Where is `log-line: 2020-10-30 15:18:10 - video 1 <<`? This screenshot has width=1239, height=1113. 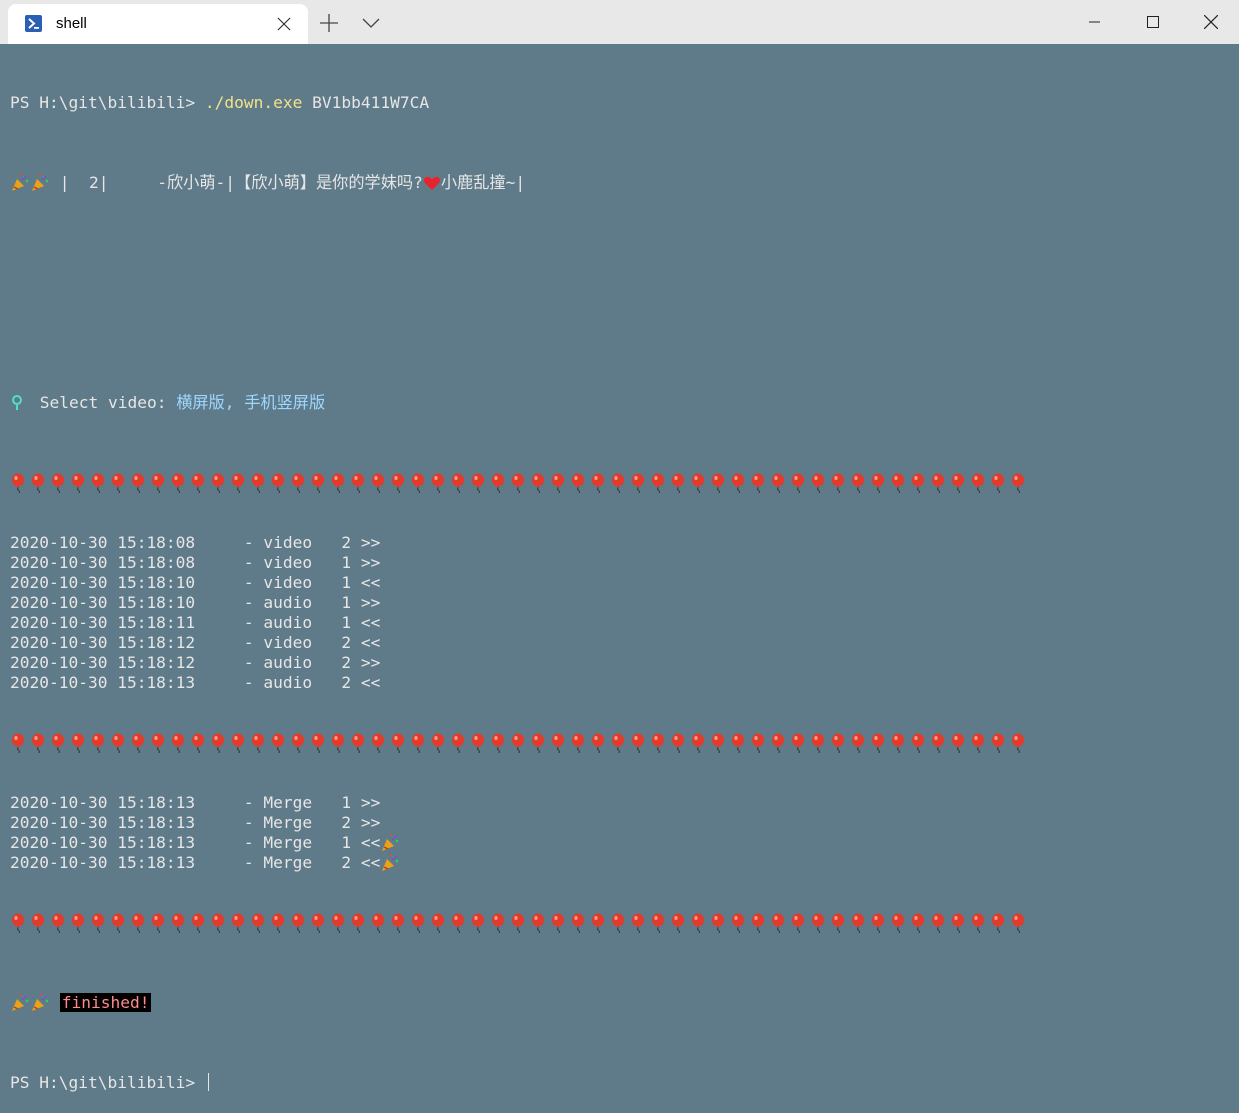
log-line: 2020-10-30 15:18:10 - video 1 << is located at coordinates (622, 583).